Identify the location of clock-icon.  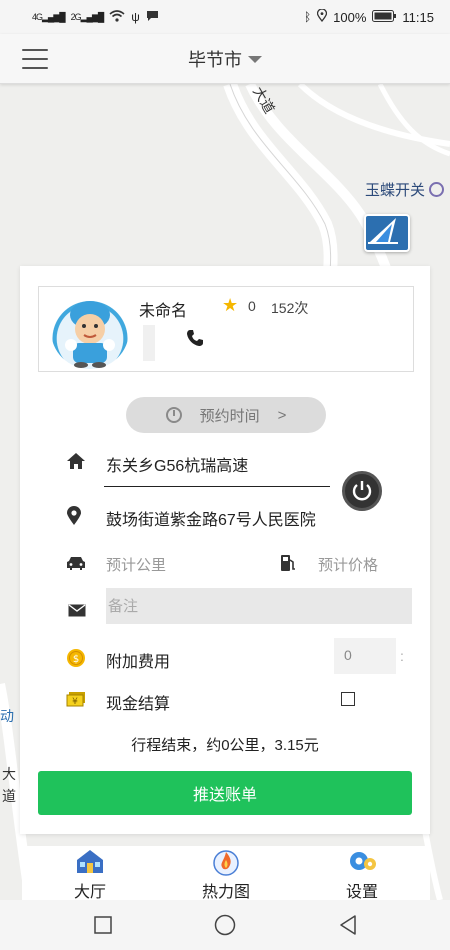
(173, 415).